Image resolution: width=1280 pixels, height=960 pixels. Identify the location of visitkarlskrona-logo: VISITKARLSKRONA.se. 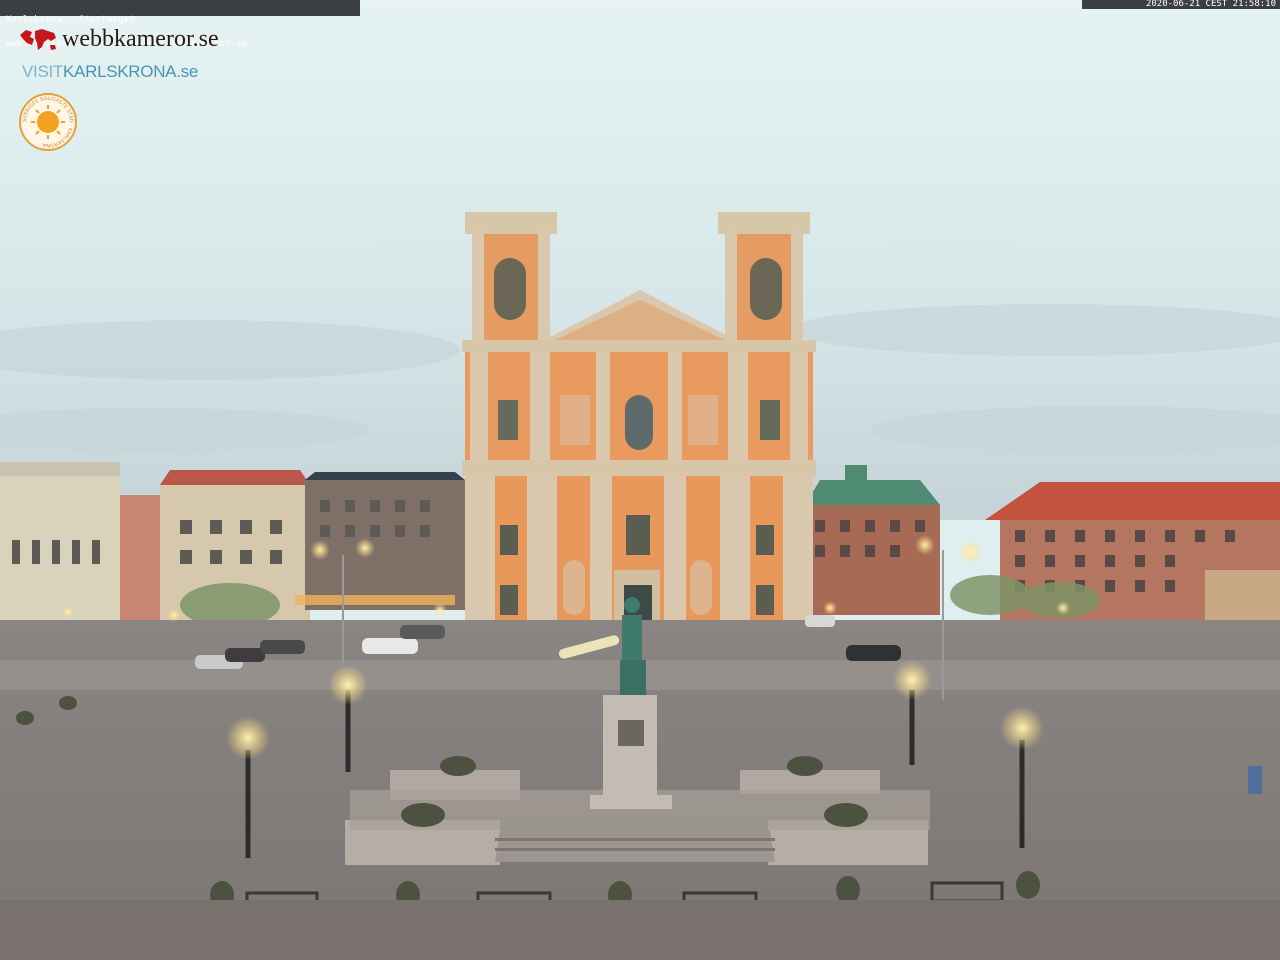
(110, 72).